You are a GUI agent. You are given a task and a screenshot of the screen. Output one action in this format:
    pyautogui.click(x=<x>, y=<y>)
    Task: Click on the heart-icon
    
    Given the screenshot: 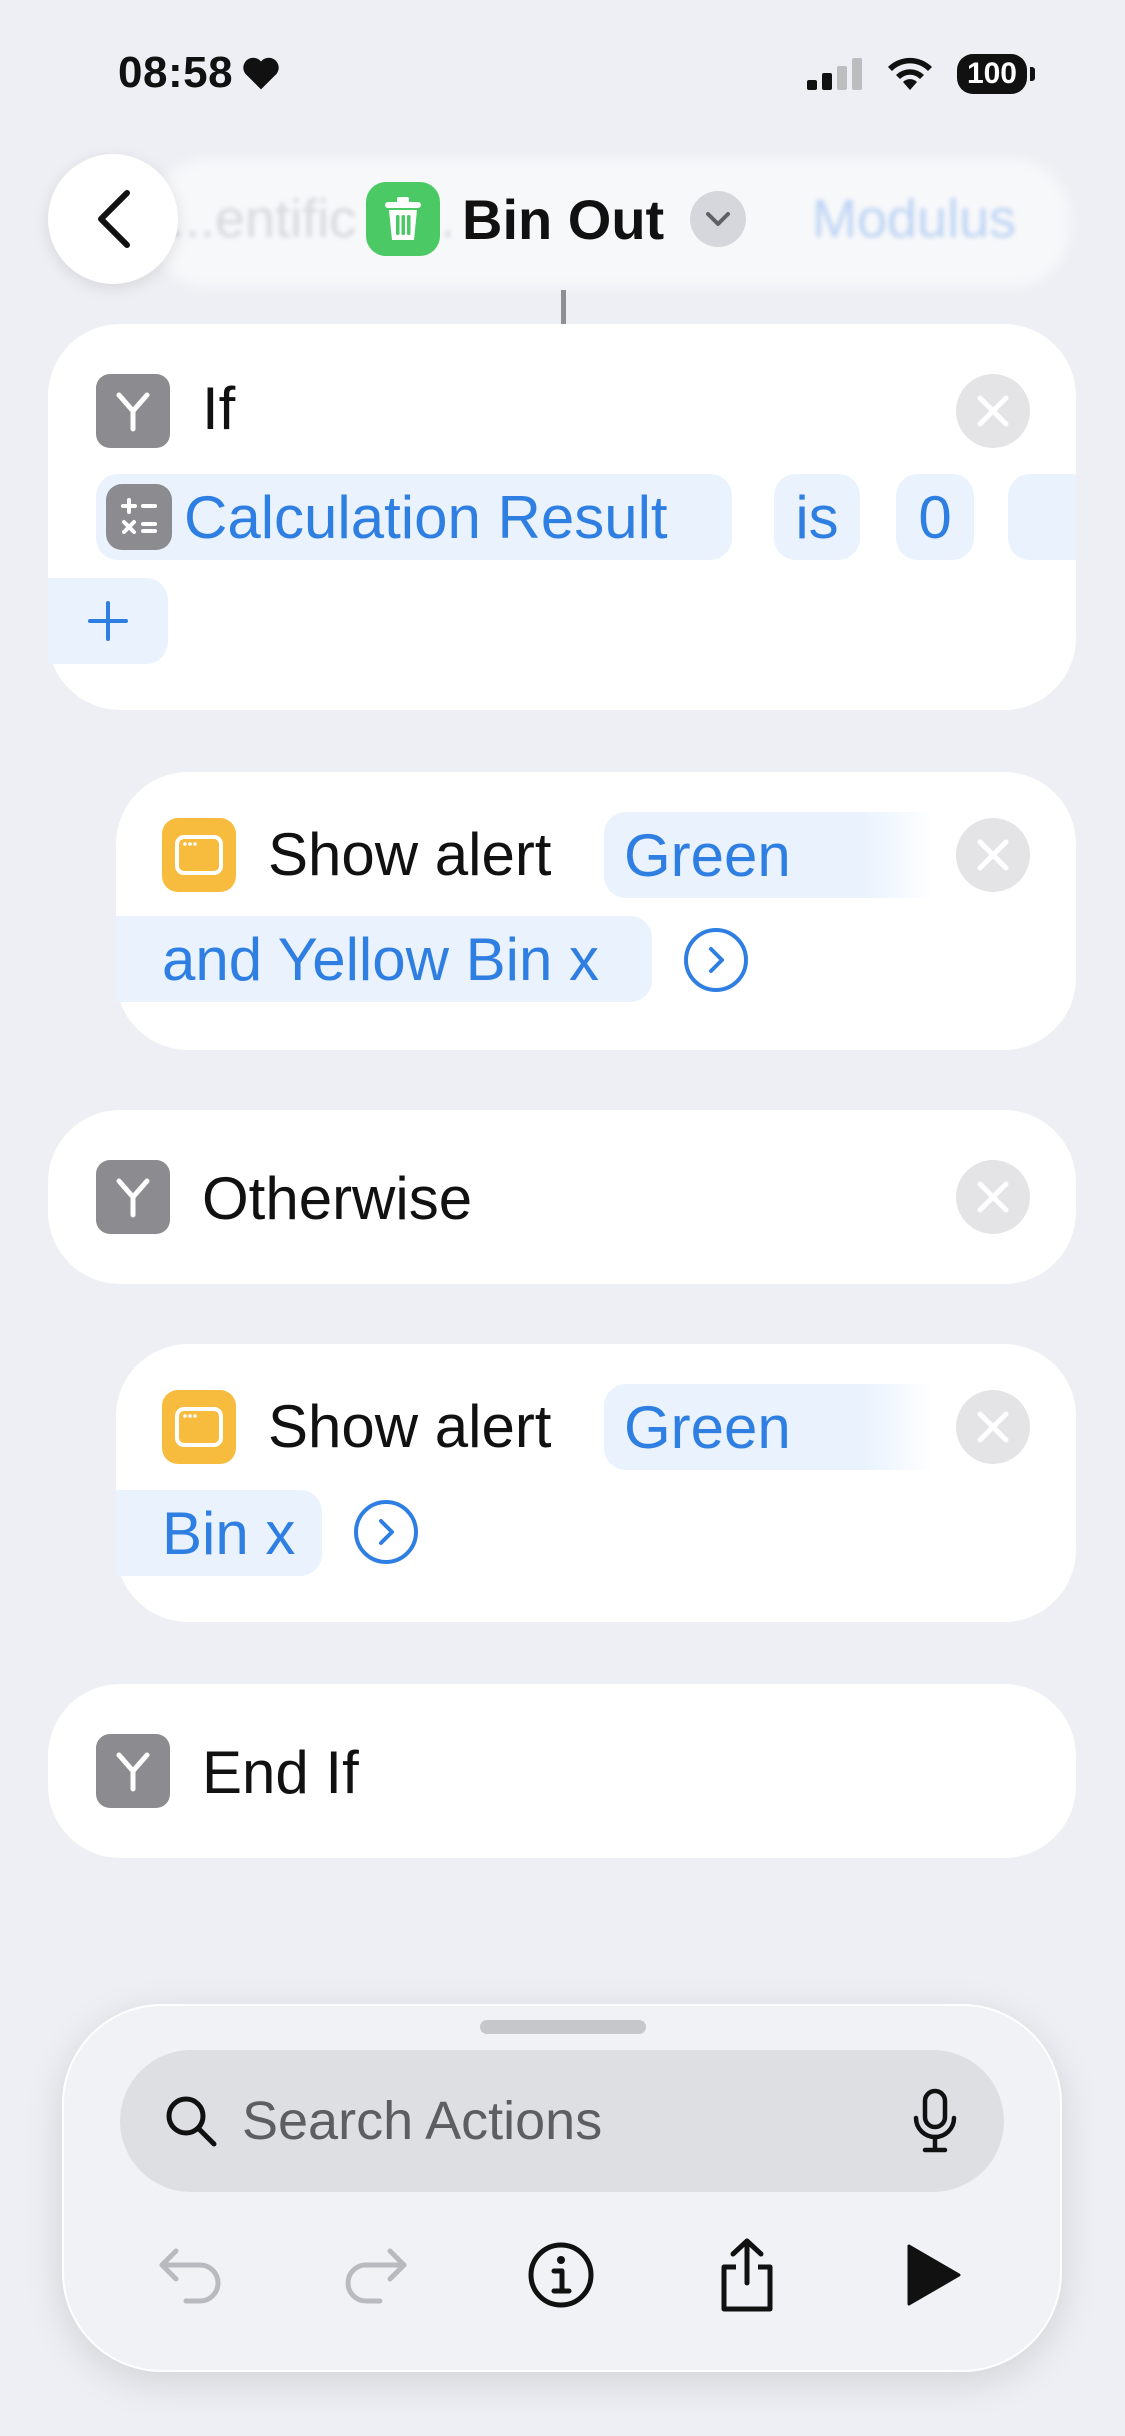 What is the action you would take?
    pyautogui.click(x=261, y=73)
    